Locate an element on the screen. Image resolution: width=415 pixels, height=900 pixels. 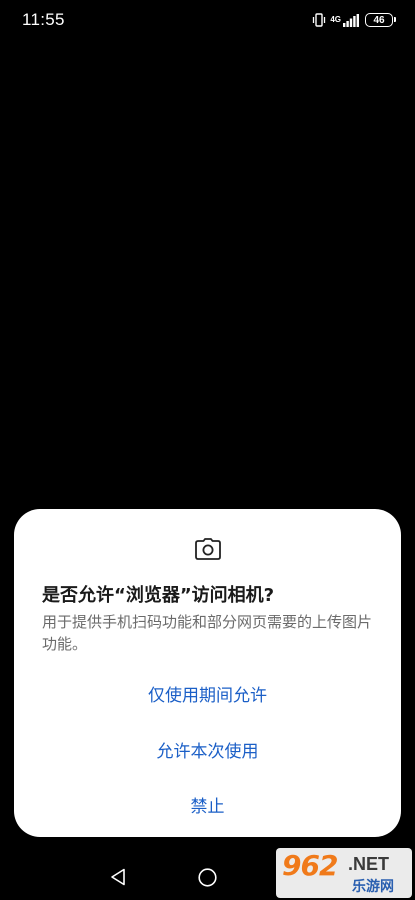
watermark: 962 .NET 乐游网 is located at coordinates (344, 873).